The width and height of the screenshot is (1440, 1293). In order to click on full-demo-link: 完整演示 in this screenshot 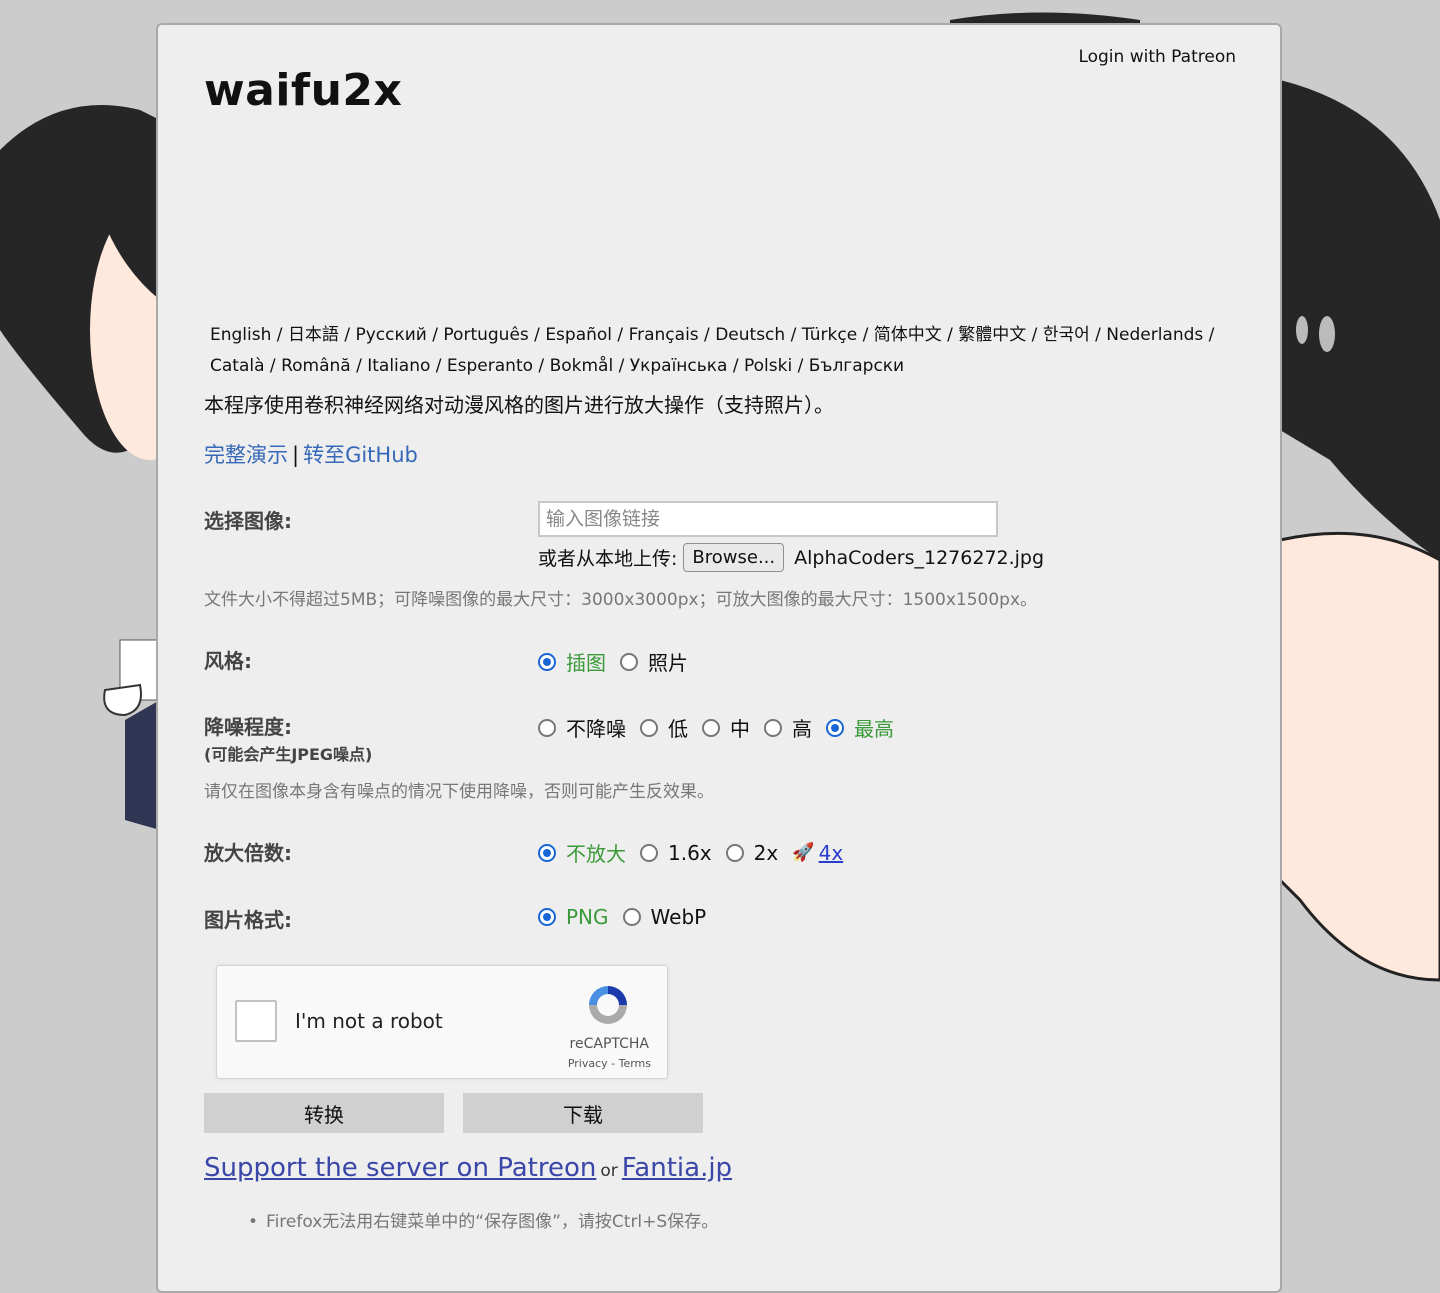, I will do `click(246, 455)`.